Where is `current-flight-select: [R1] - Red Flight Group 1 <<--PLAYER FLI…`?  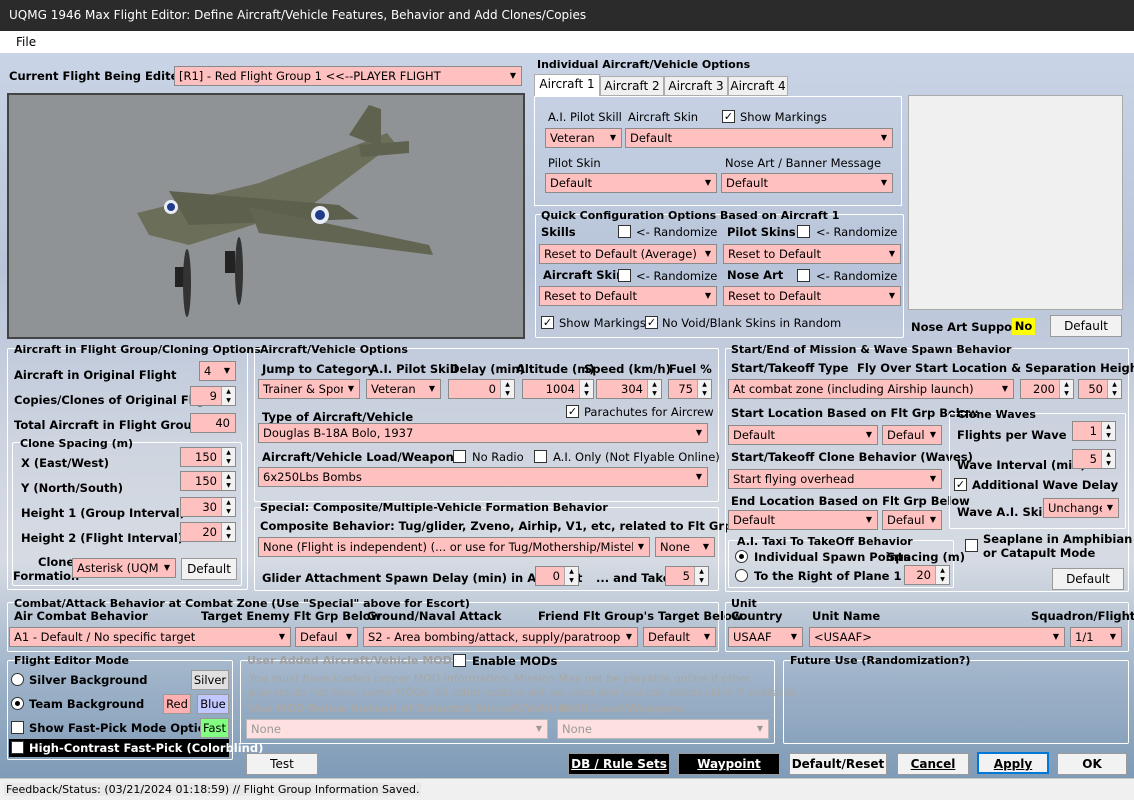
current-flight-select: [R1] - Red Flight Group 1 <<--PLAYER FLI… is located at coordinates (348, 76).